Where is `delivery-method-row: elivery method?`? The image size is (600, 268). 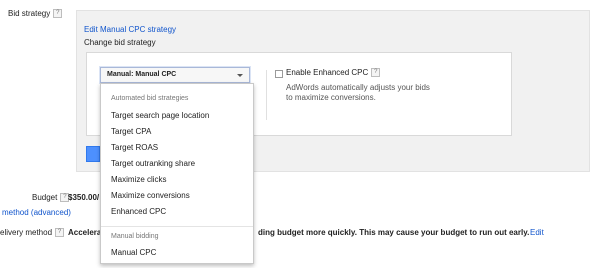 delivery-method-row: elivery method? is located at coordinates (32, 233).